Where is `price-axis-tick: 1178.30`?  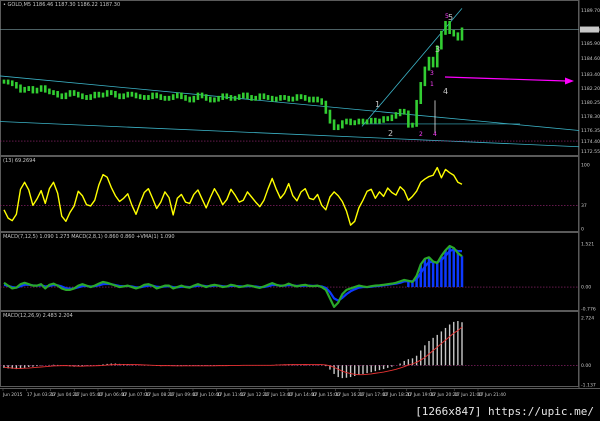
price-axis-tick: 1178.30 is located at coordinates (590, 117).